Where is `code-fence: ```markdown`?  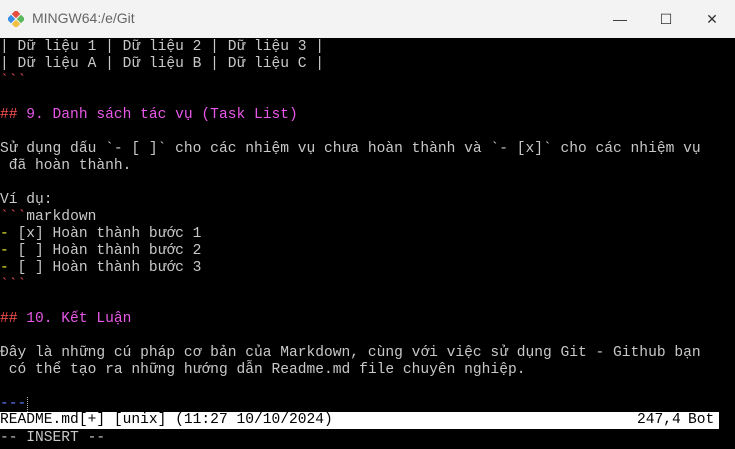
code-fence: ```markdown is located at coordinates (48, 217).